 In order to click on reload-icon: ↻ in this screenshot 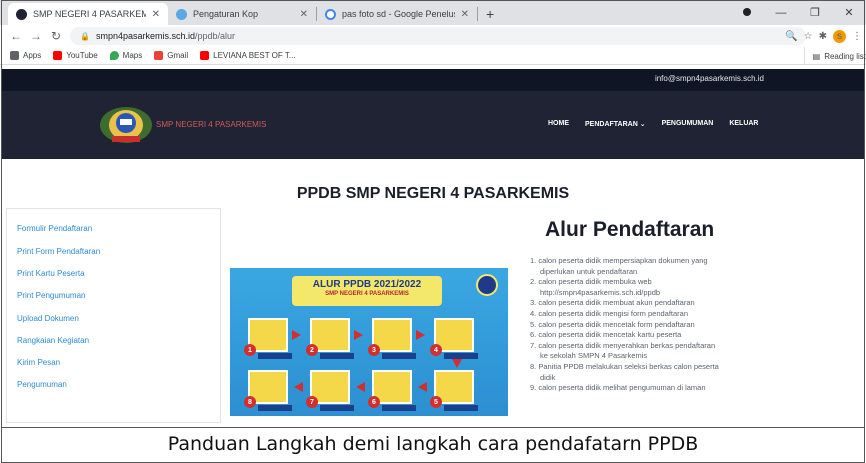, I will do `click(56, 36)`.